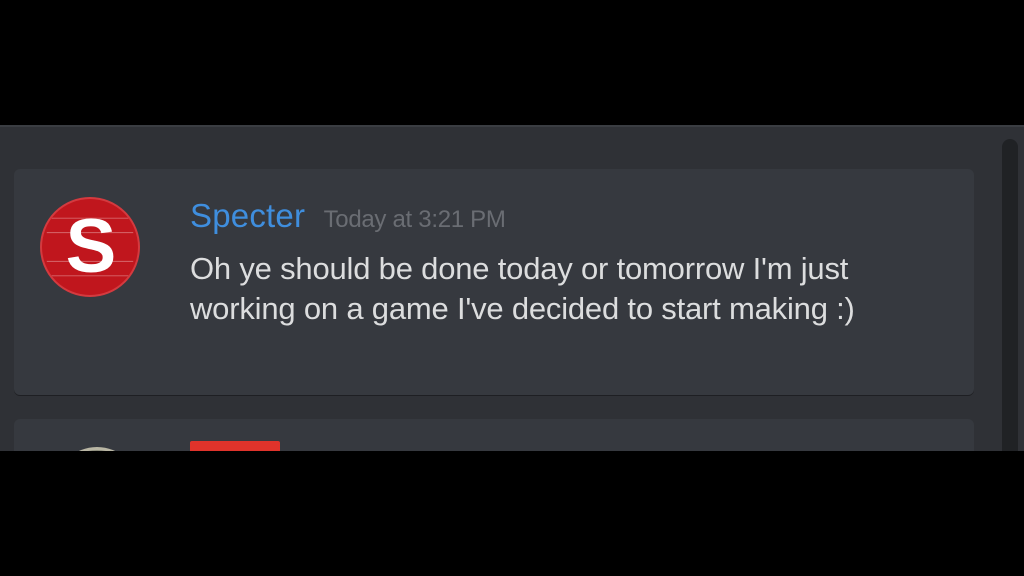 The width and height of the screenshot is (1024, 576). I want to click on scrollbar, so click(1010, 295).